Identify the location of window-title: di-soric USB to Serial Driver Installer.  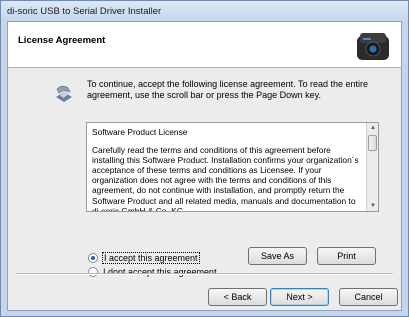
(84, 11).